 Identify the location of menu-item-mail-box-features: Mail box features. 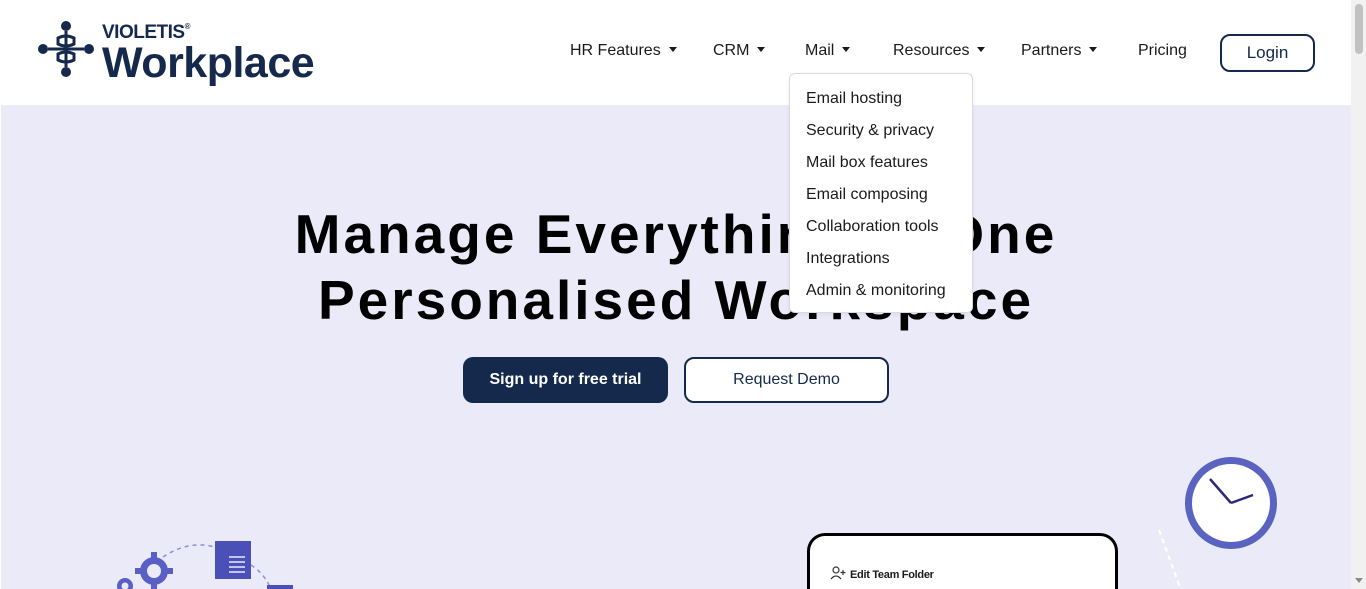
(867, 163).